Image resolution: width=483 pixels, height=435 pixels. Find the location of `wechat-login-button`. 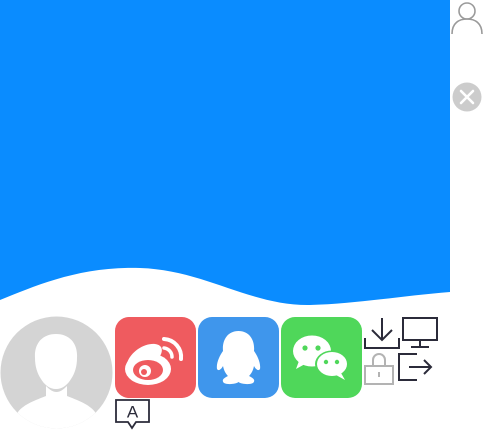

wechat-login-button is located at coordinates (321, 357).